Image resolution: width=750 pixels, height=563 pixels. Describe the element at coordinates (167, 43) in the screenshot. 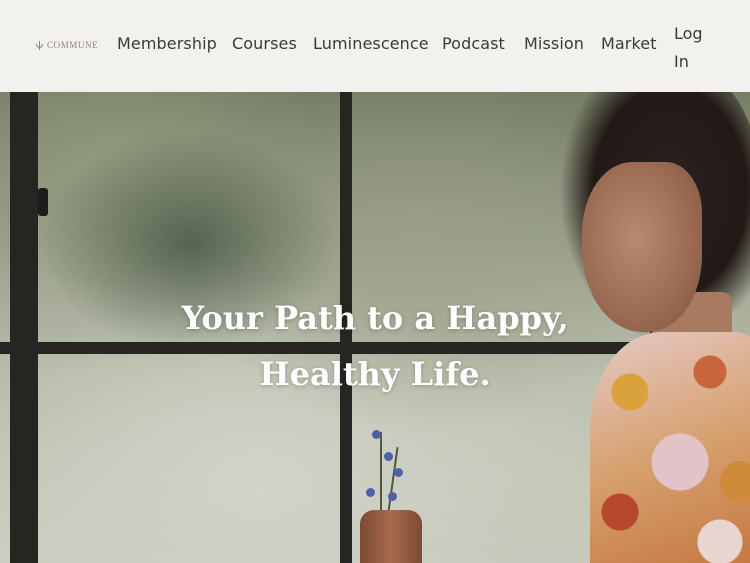

I see `nav-link-membership: Membership` at that location.